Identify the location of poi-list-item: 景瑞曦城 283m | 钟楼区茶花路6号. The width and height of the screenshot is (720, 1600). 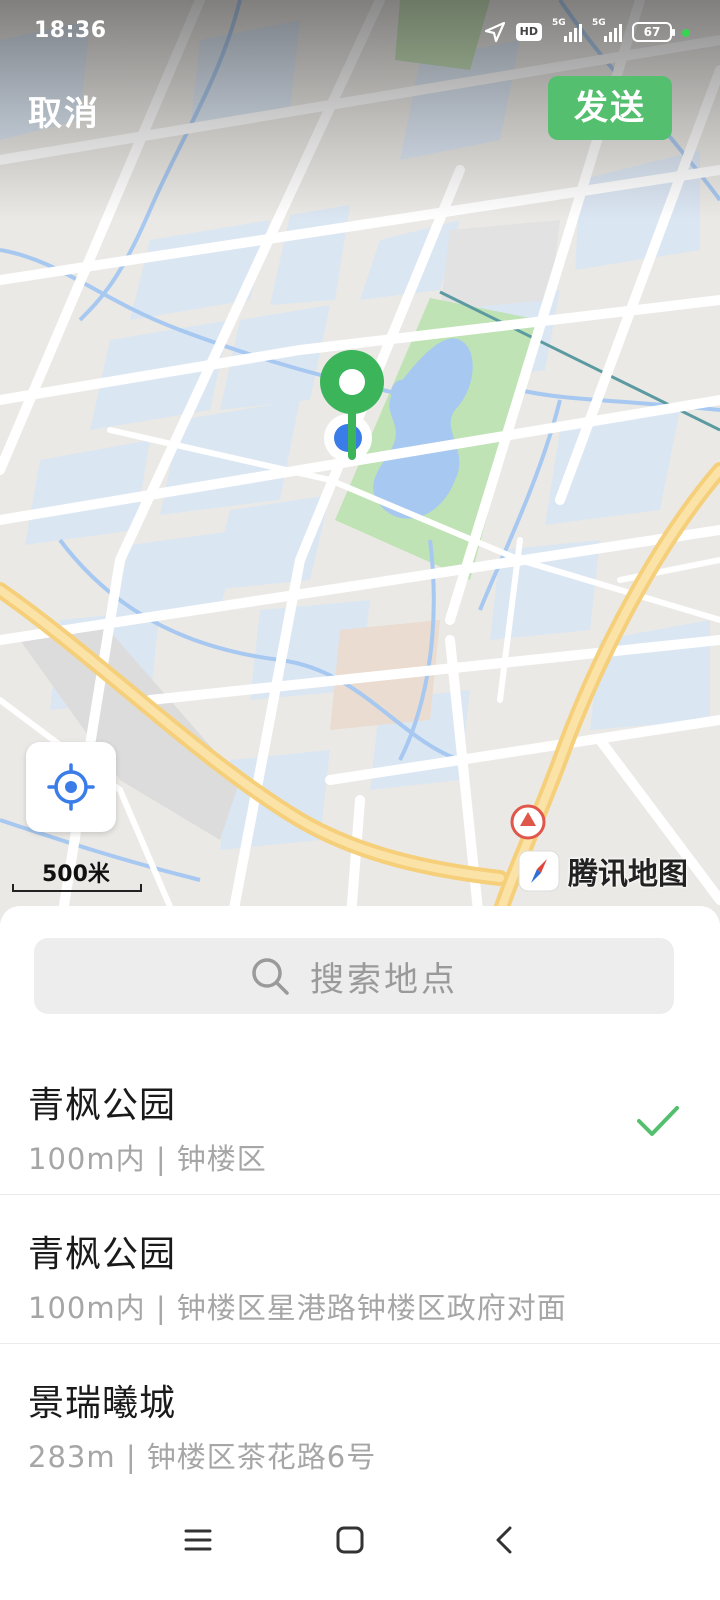
(360, 1418).